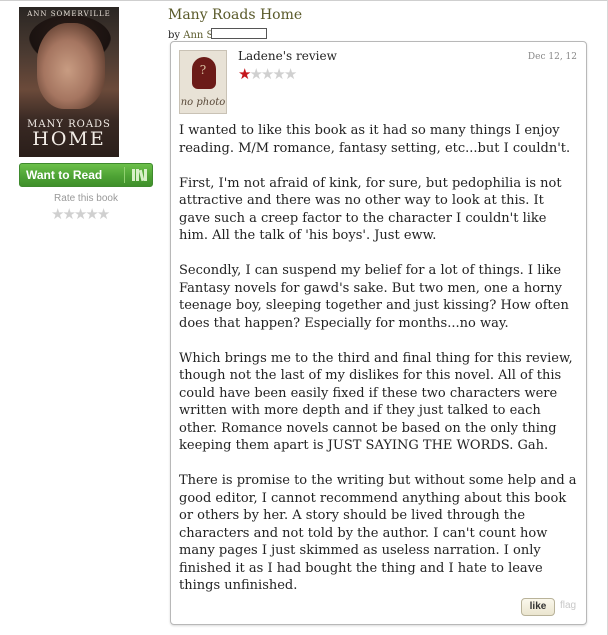  I want to click on want-to-read-label: Want to Read, so click(64, 175).